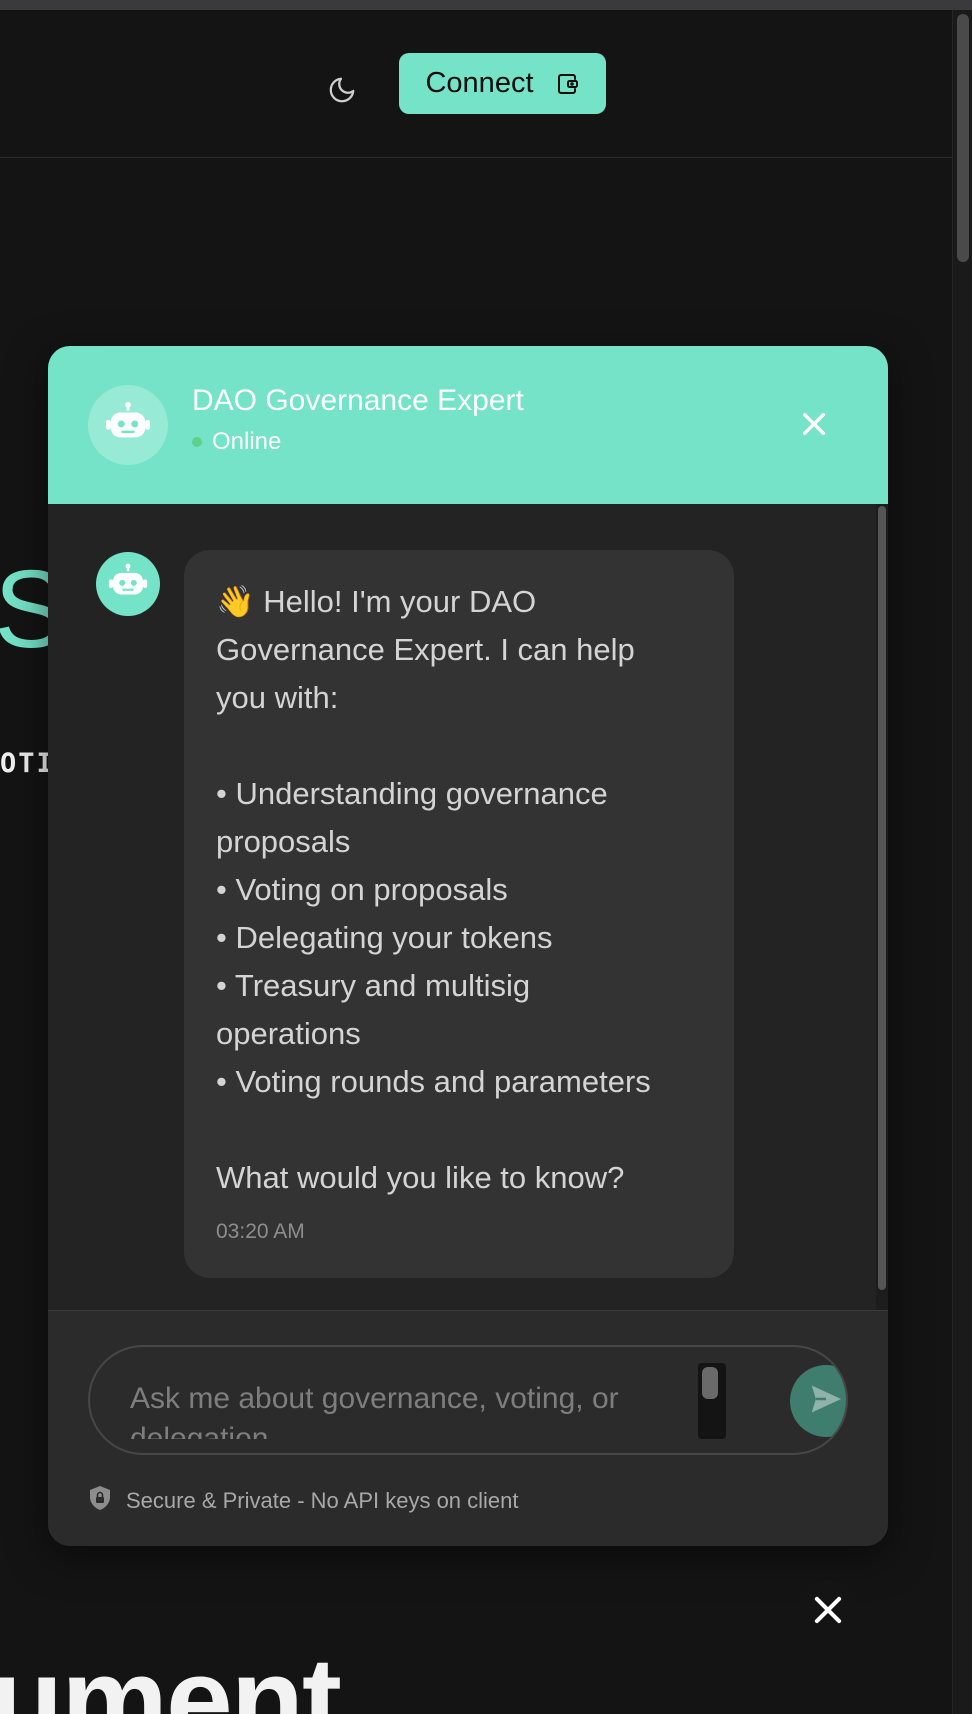 The image size is (972, 1714). I want to click on status-indicator: Online, so click(236, 442).